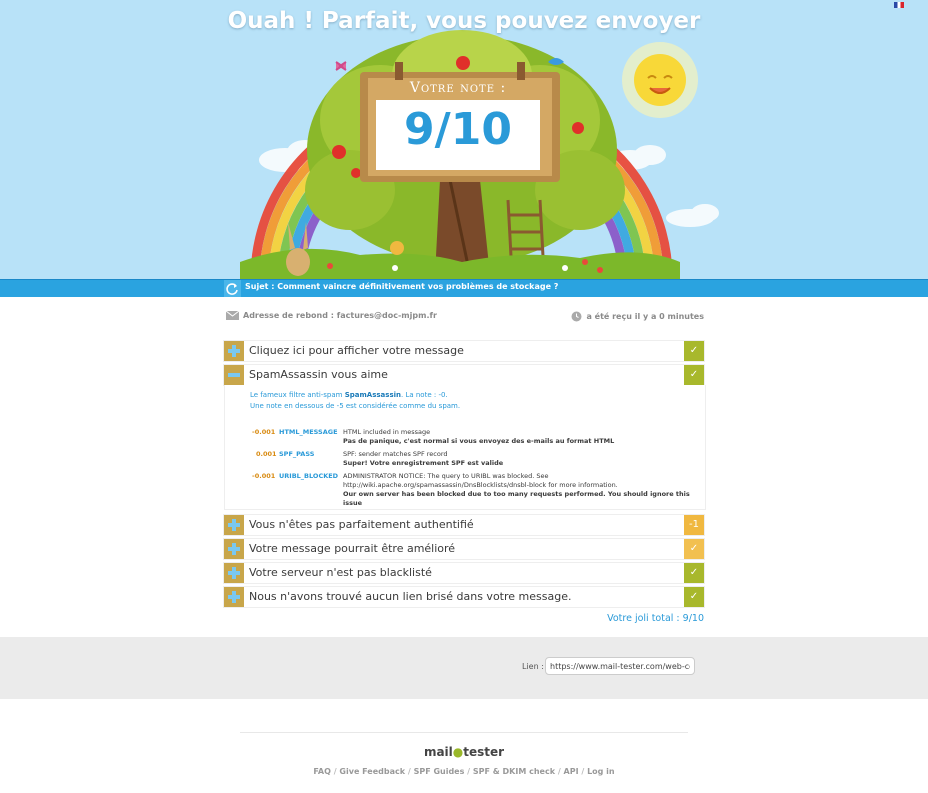 This screenshot has height=793, width=928. I want to click on envelope-icon, so click(232, 315).